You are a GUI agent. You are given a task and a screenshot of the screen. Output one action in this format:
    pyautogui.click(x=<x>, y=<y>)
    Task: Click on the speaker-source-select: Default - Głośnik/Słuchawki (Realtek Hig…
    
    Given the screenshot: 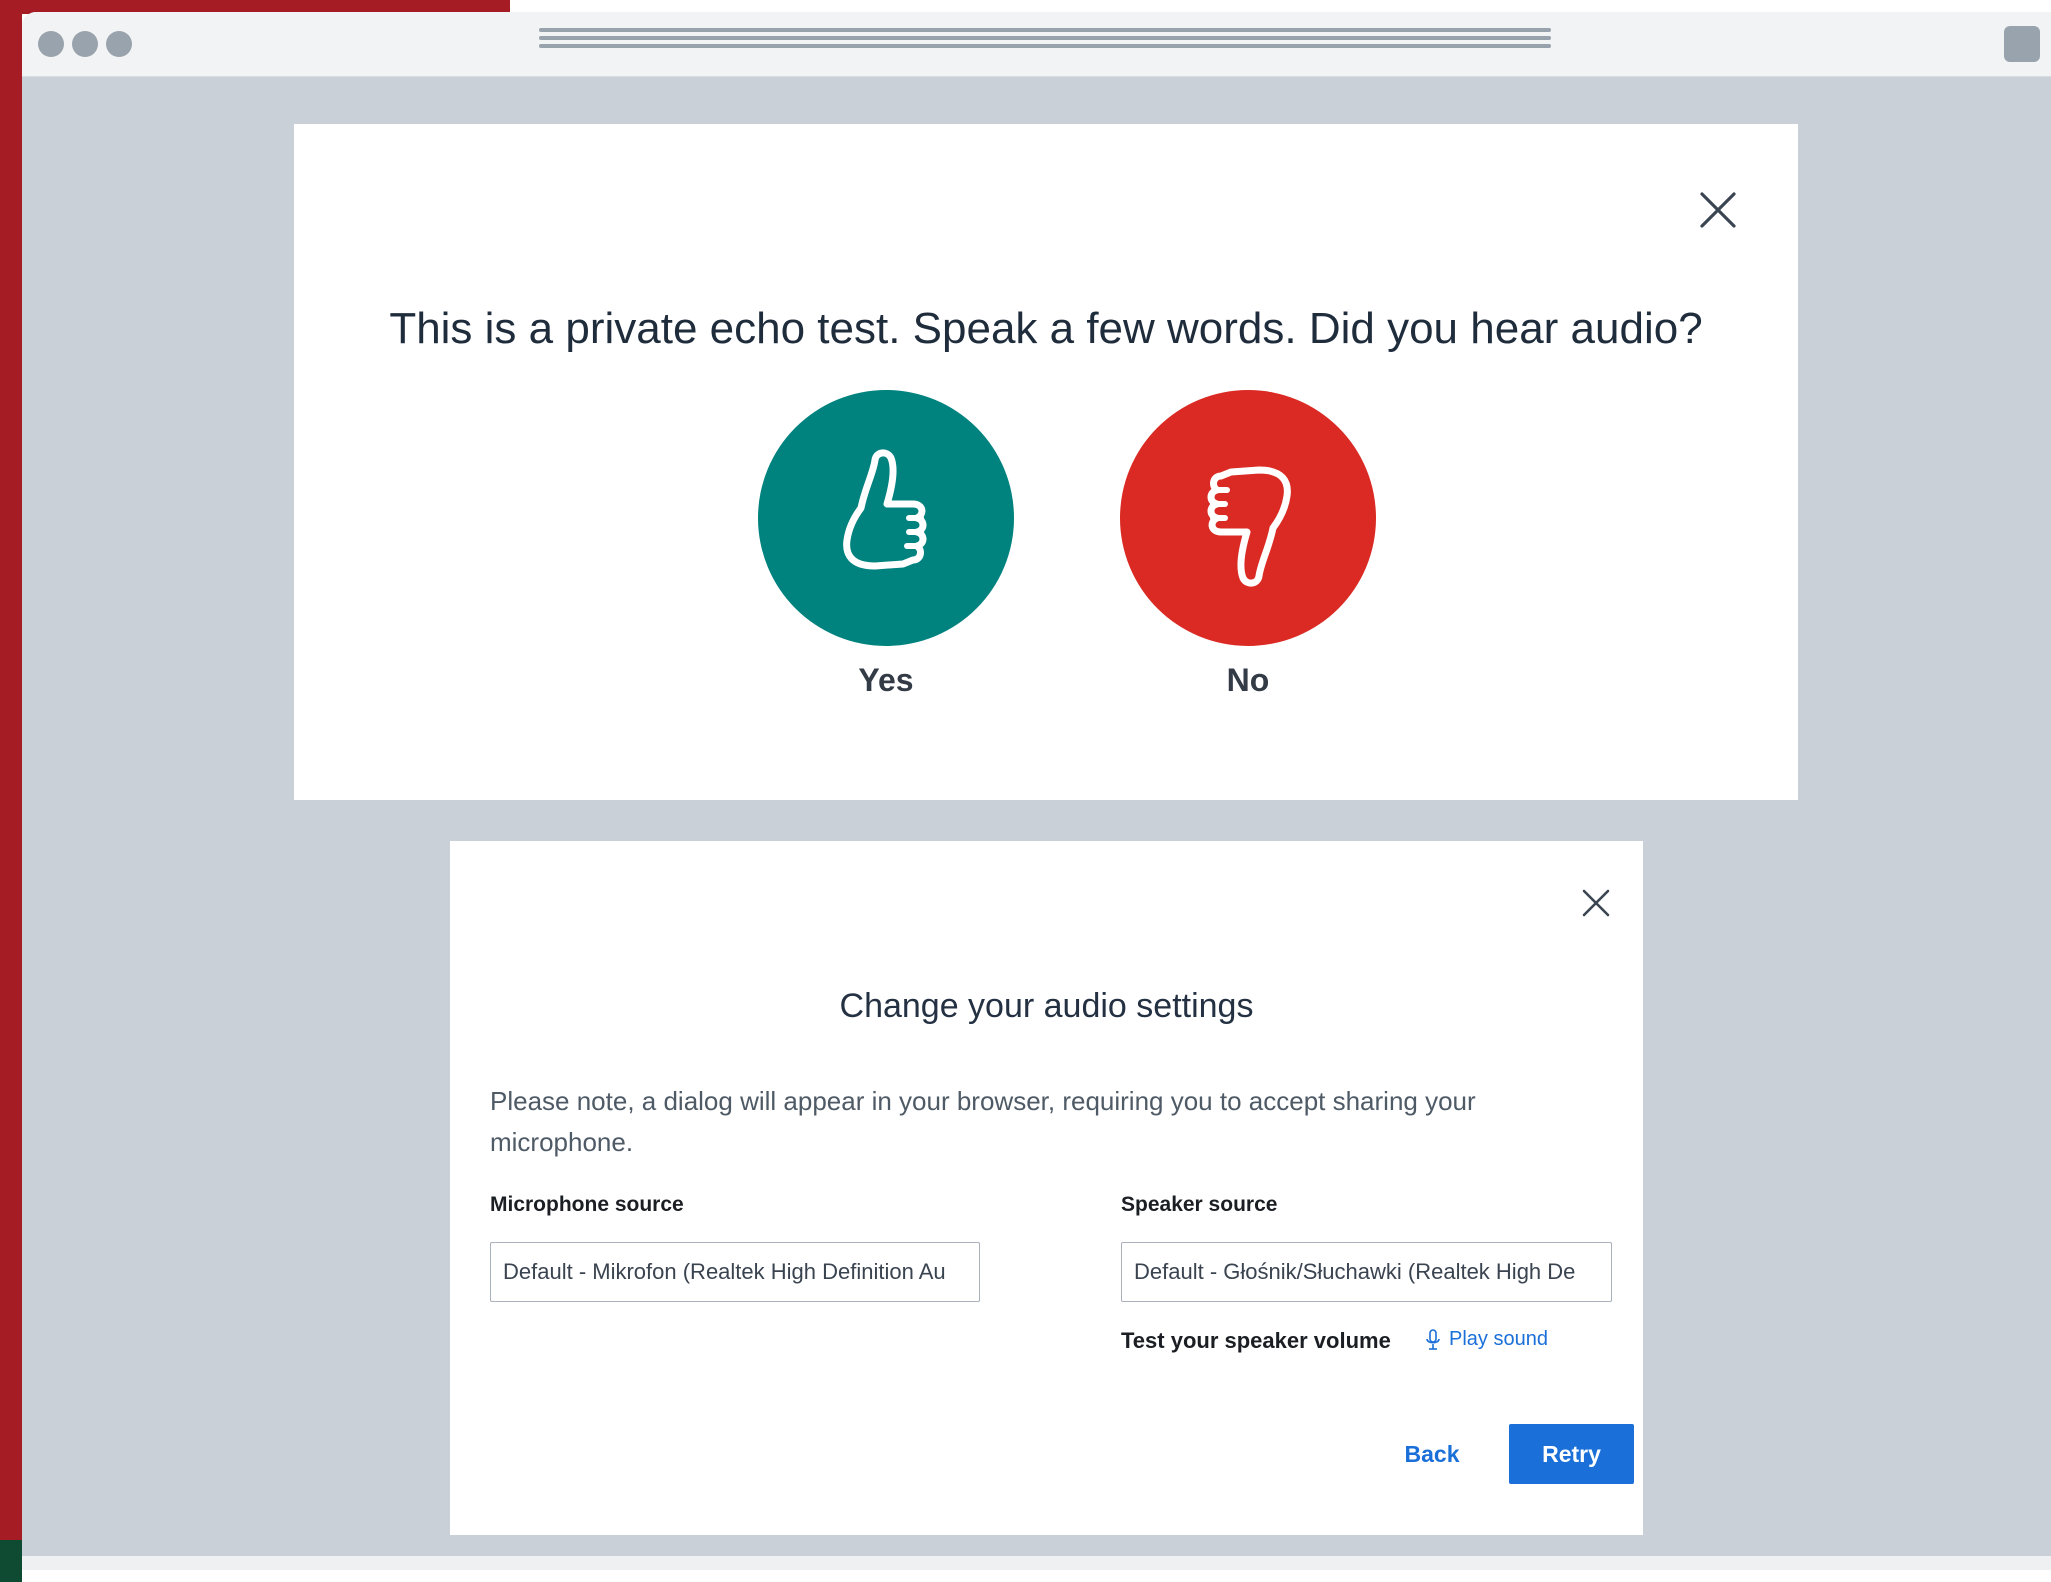 What is the action you would take?
    pyautogui.click(x=1366, y=1272)
    